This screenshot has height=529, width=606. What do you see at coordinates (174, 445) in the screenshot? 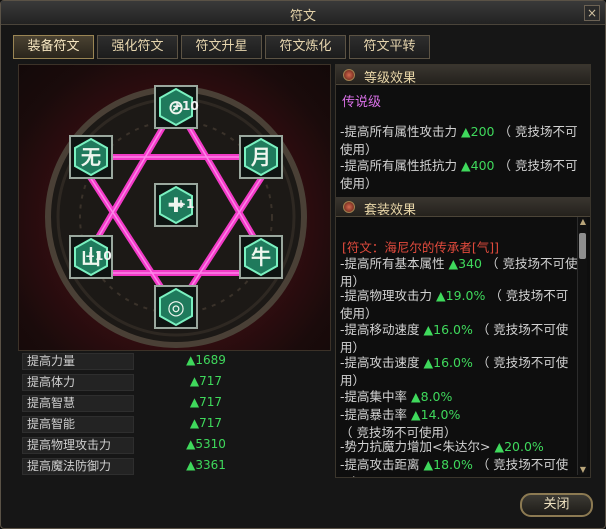
I see `stat-row: 提高物理攻击力 ▲5310` at bounding box center [174, 445].